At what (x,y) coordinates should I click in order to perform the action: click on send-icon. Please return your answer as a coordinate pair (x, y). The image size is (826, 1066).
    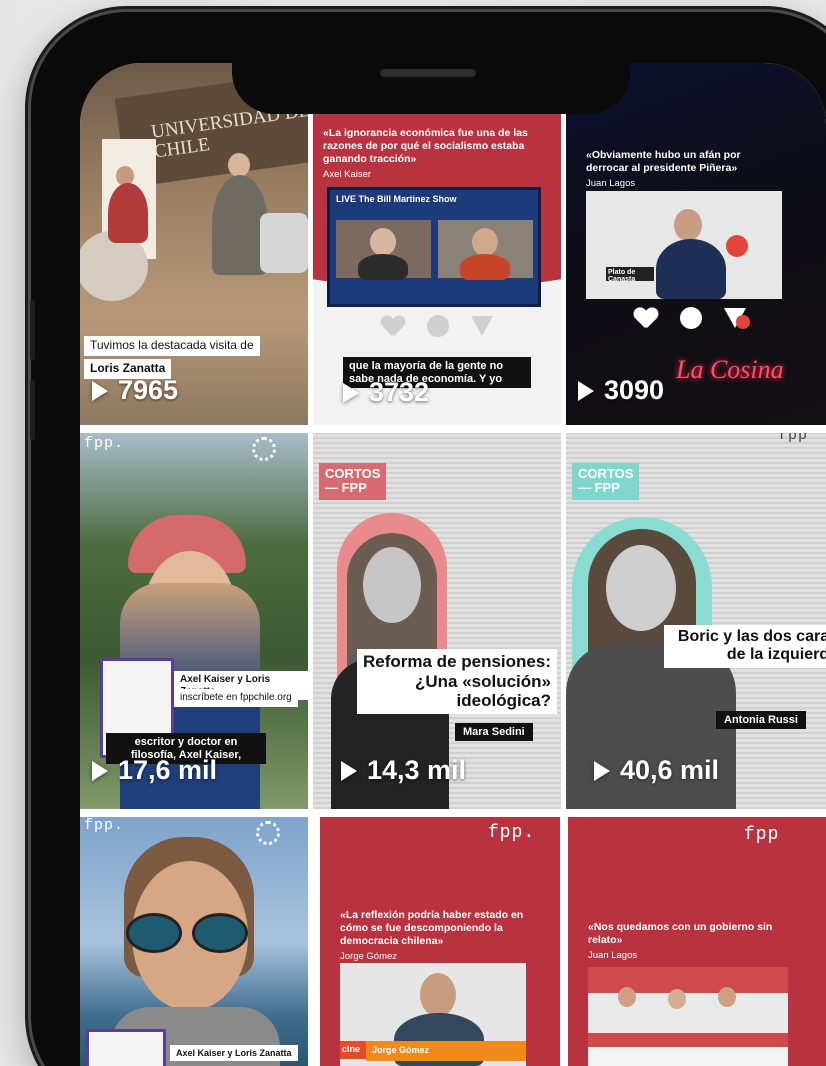
    Looking at the image, I should click on (482, 326).